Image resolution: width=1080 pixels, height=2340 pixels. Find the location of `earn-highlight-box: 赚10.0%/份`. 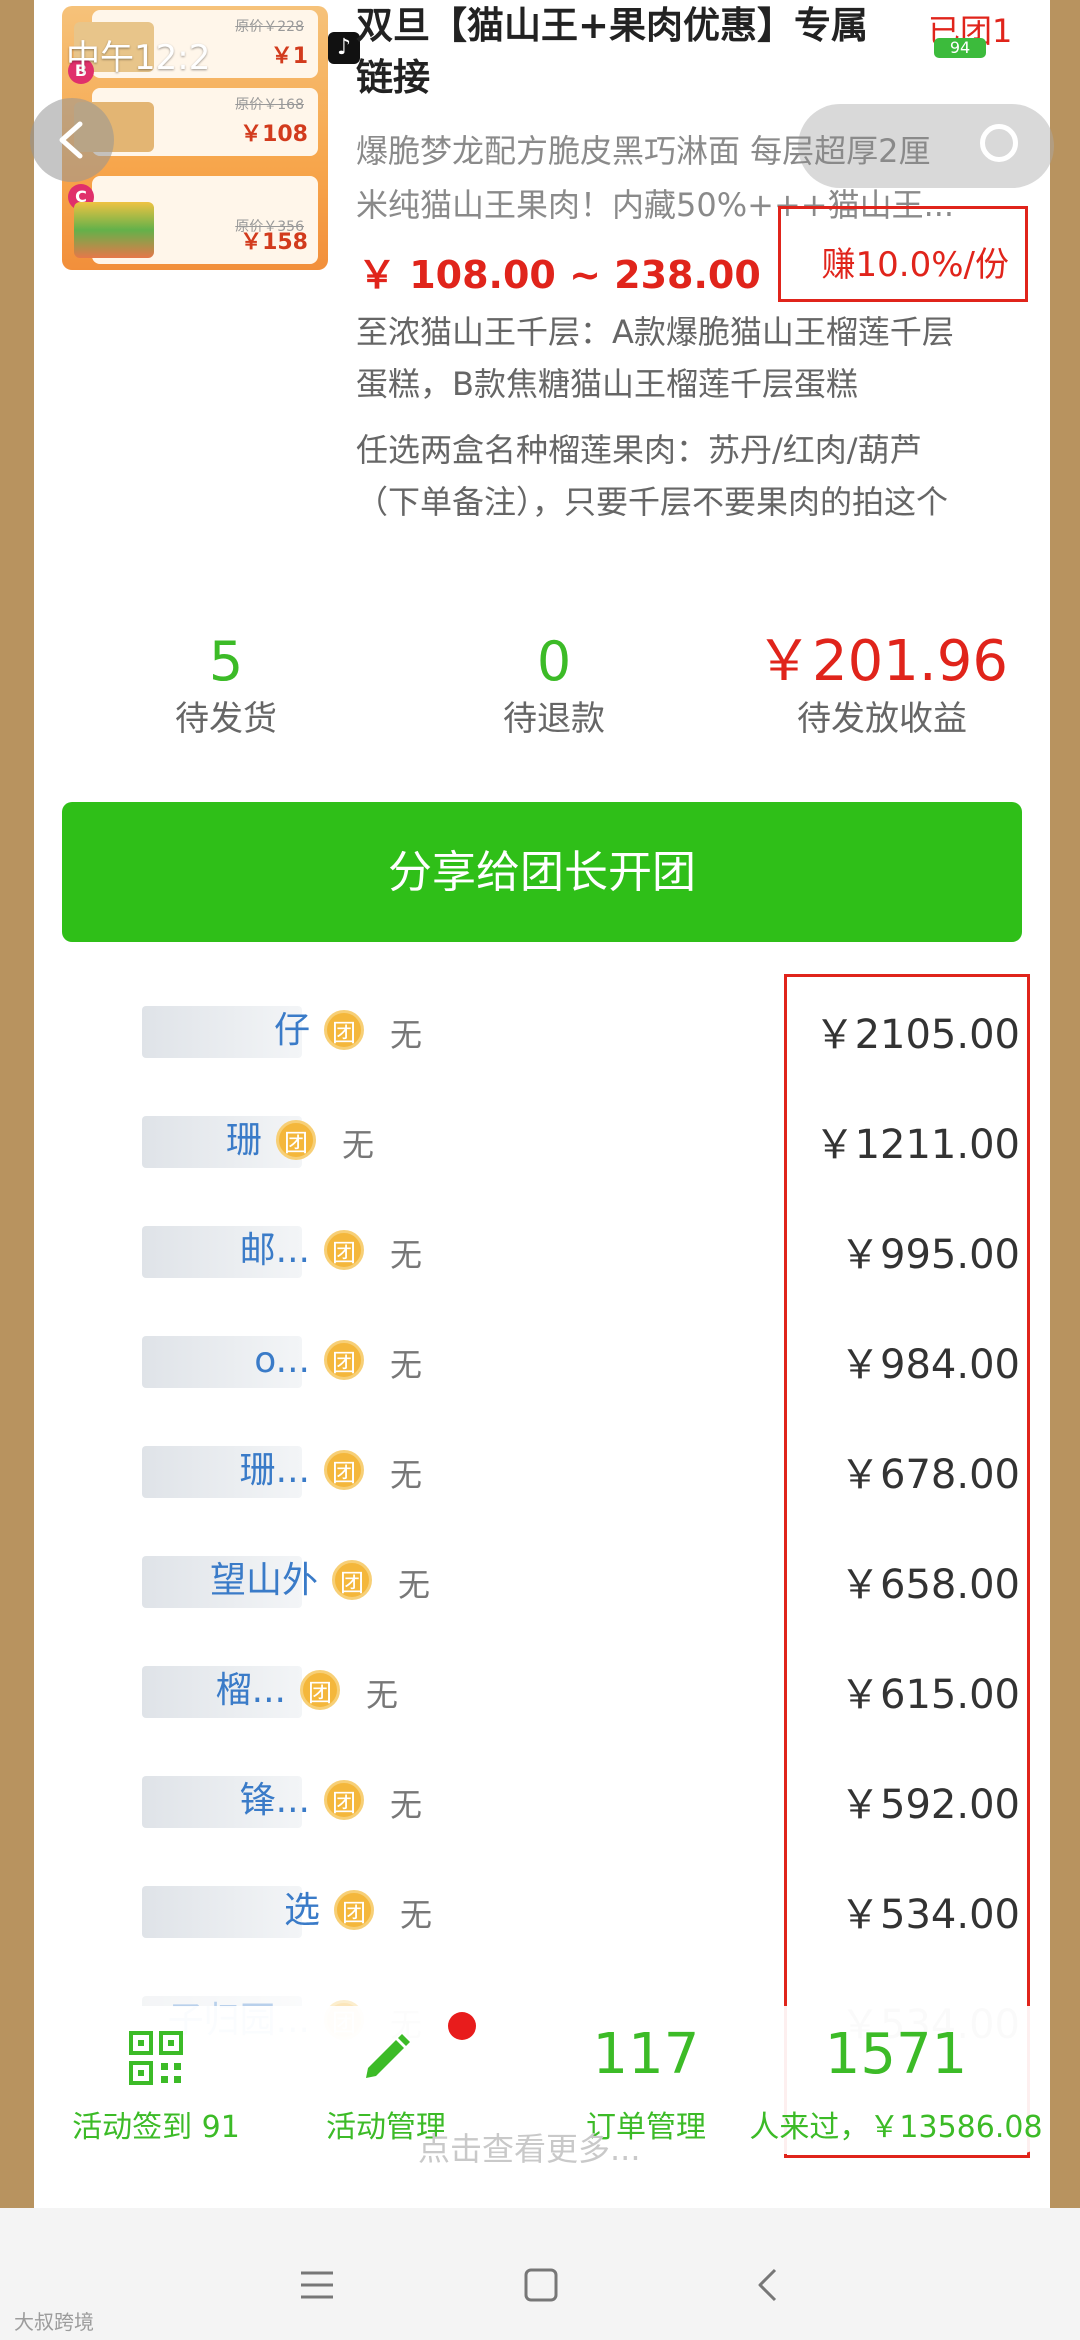

earn-highlight-box: 赚10.0%/份 is located at coordinates (903, 254).